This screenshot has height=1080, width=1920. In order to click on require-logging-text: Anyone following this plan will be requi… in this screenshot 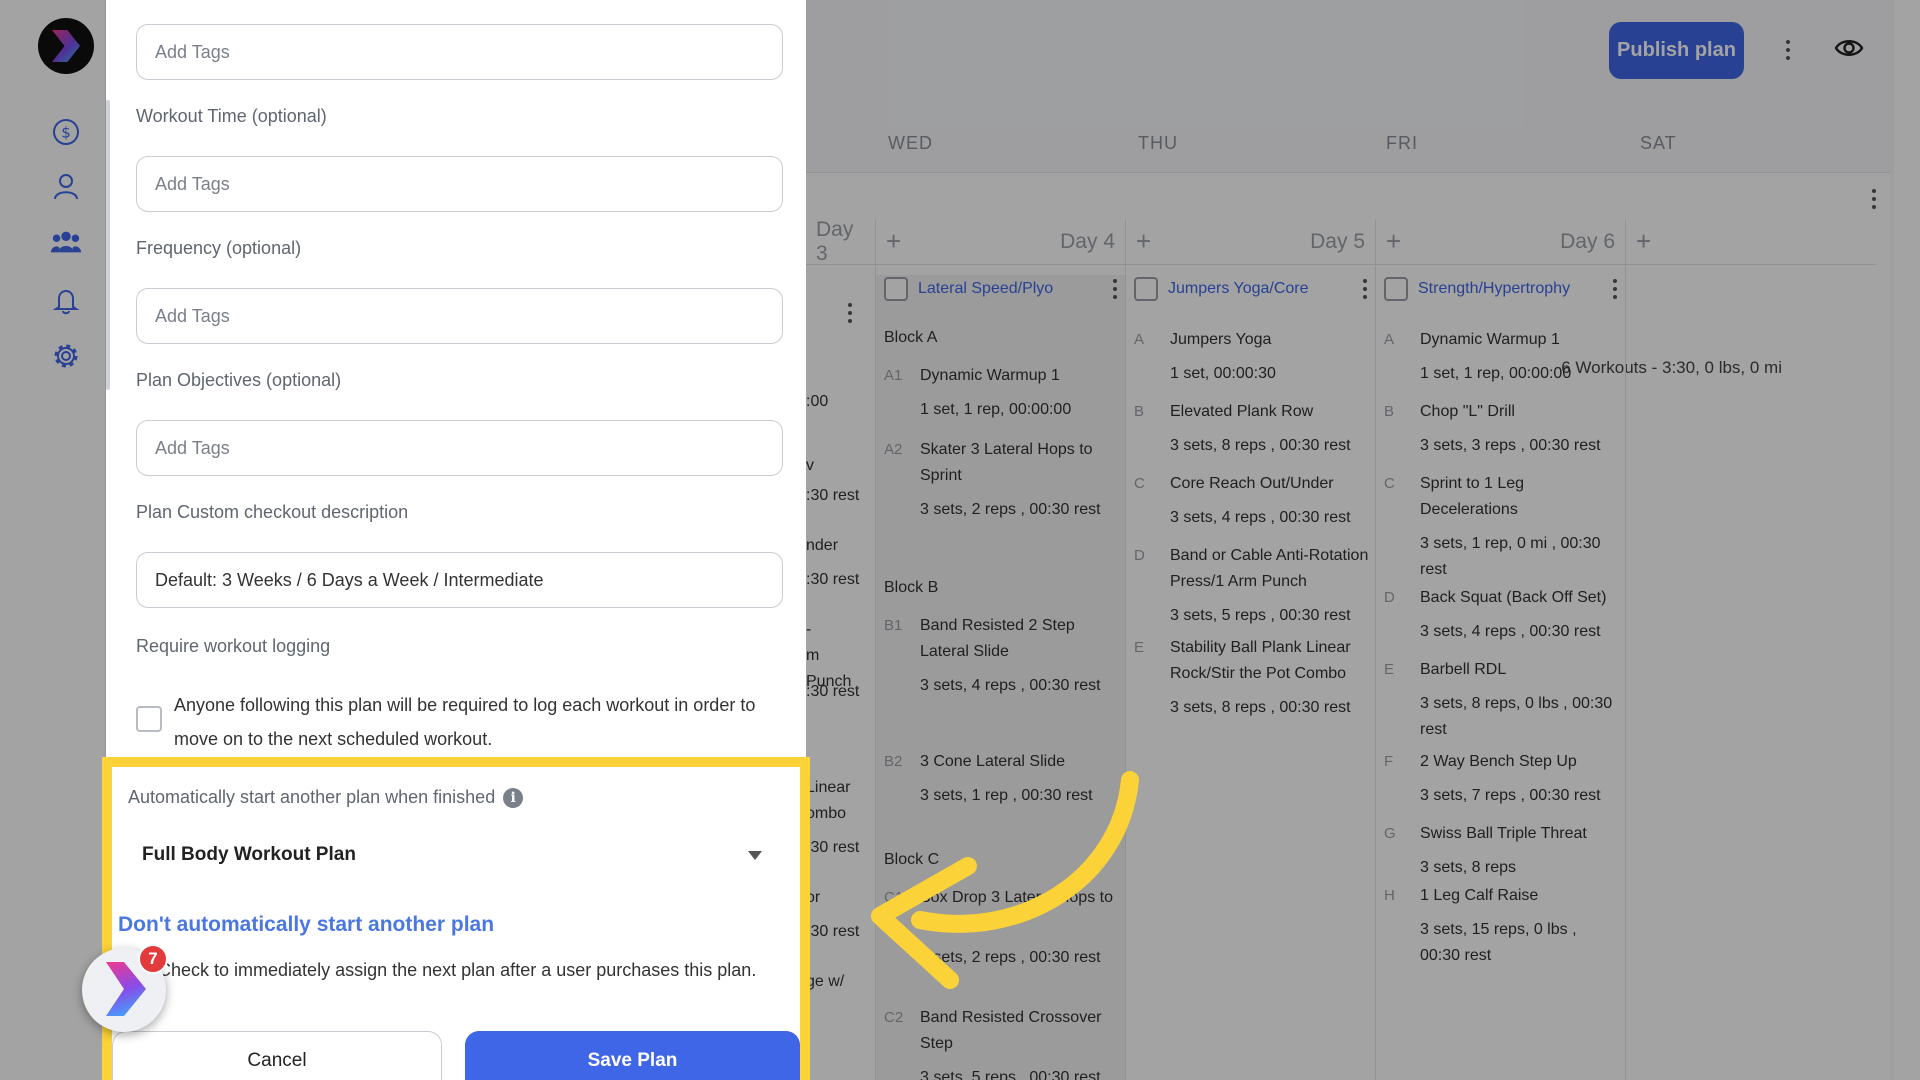, I will do `click(465, 722)`.